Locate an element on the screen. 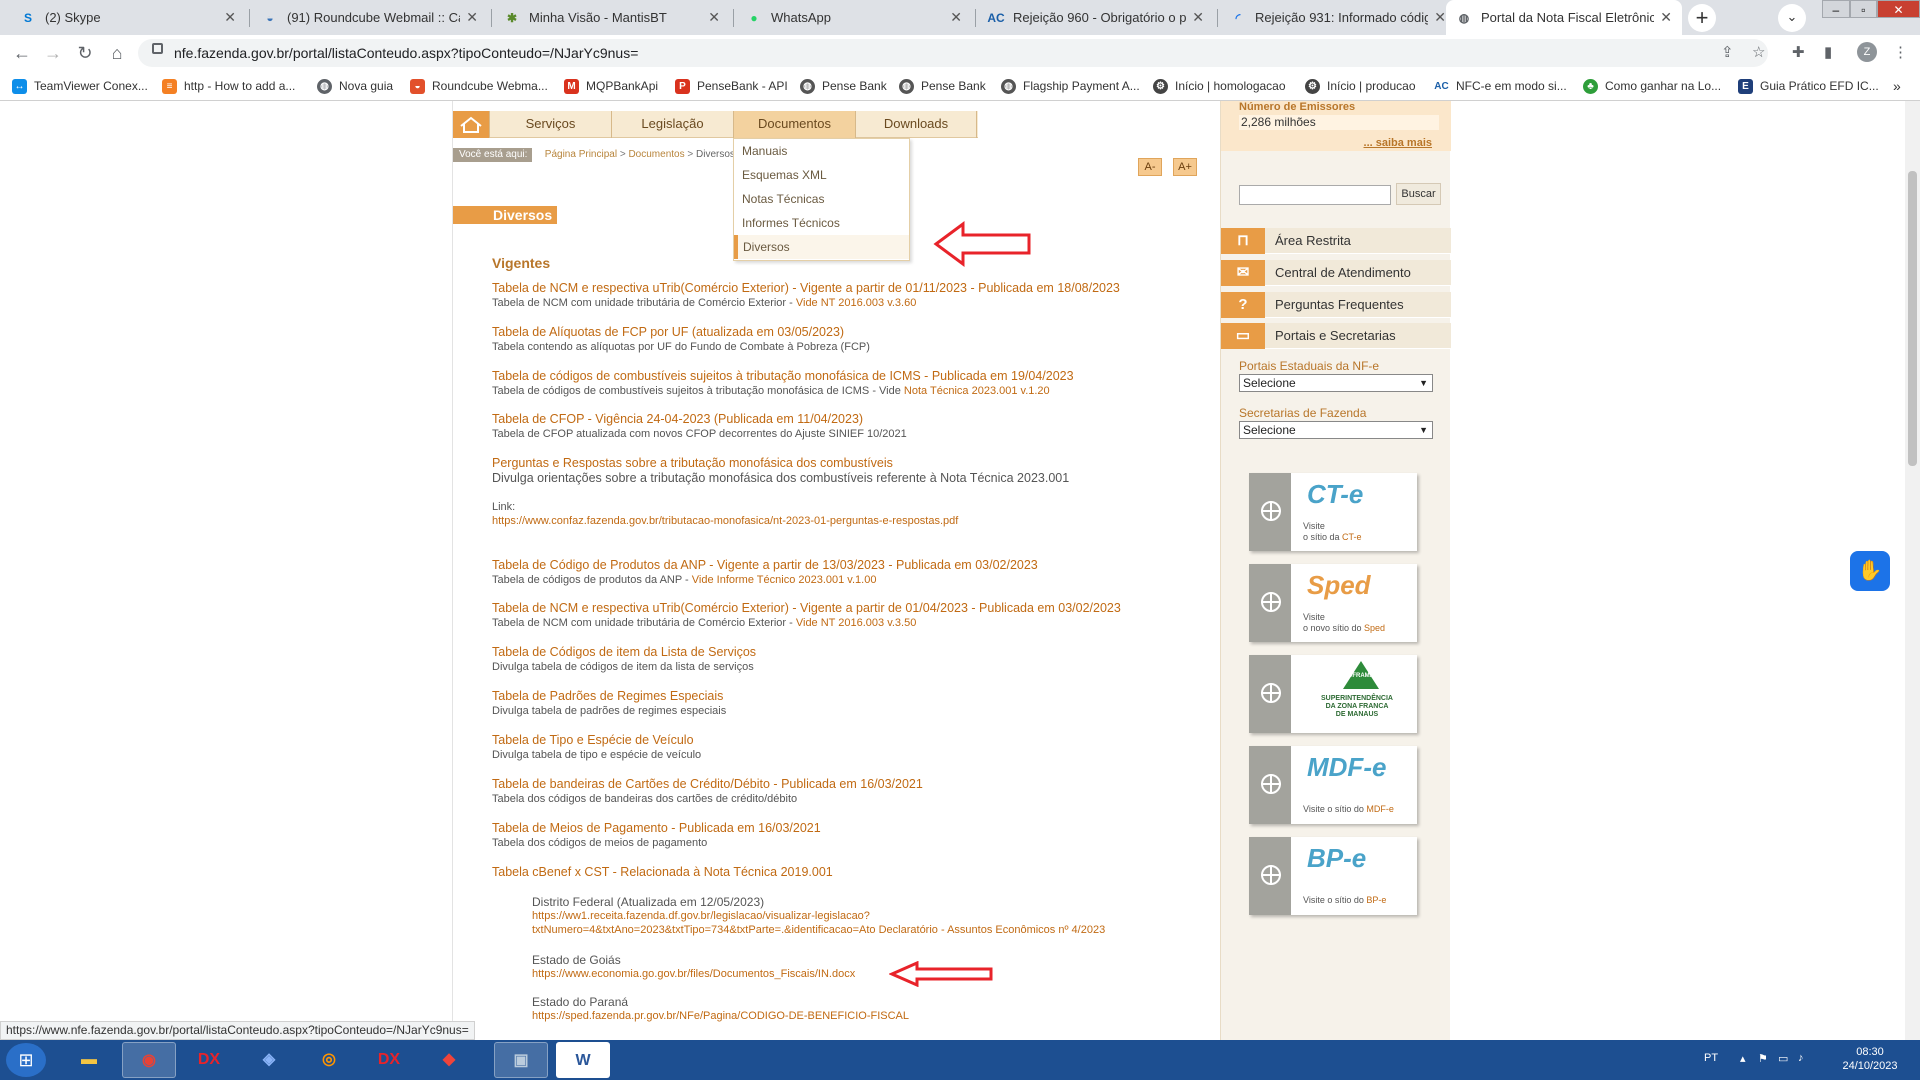 The image size is (1920, 1080). bookmark-homologacao: ⚙ Início | homologacao is located at coordinates (1219, 86).